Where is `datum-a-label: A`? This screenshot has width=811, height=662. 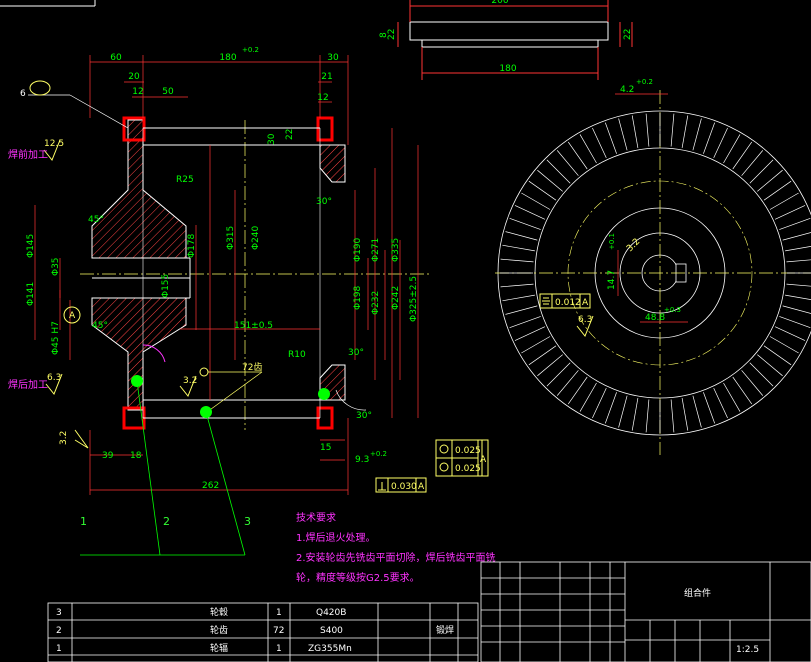 datum-a-label: A is located at coordinates (72, 316).